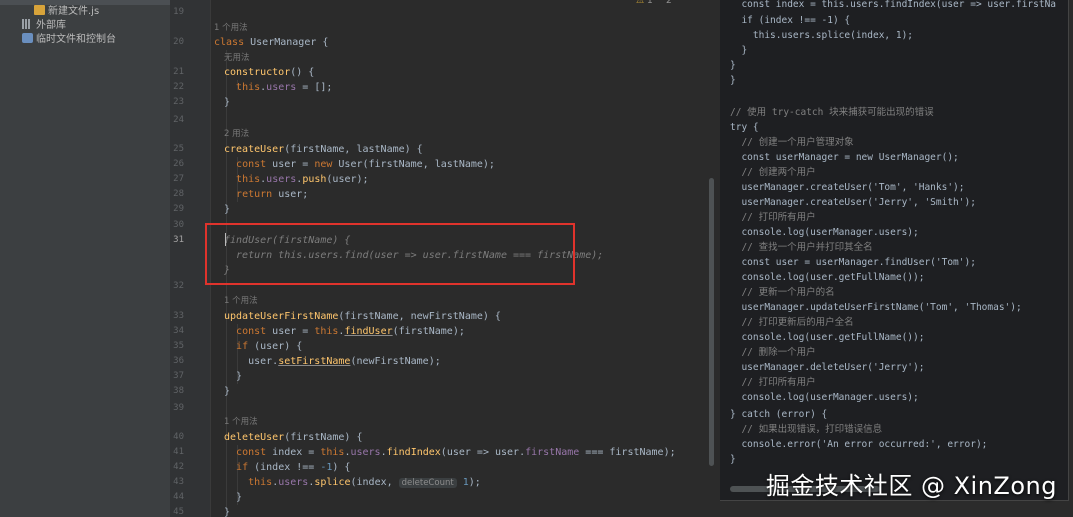 This screenshot has height=517, width=1073. What do you see at coordinates (654, 3) in the screenshot?
I see `inspection-status: ⚠ 1 ^ 2` at bounding box center [654, 3].